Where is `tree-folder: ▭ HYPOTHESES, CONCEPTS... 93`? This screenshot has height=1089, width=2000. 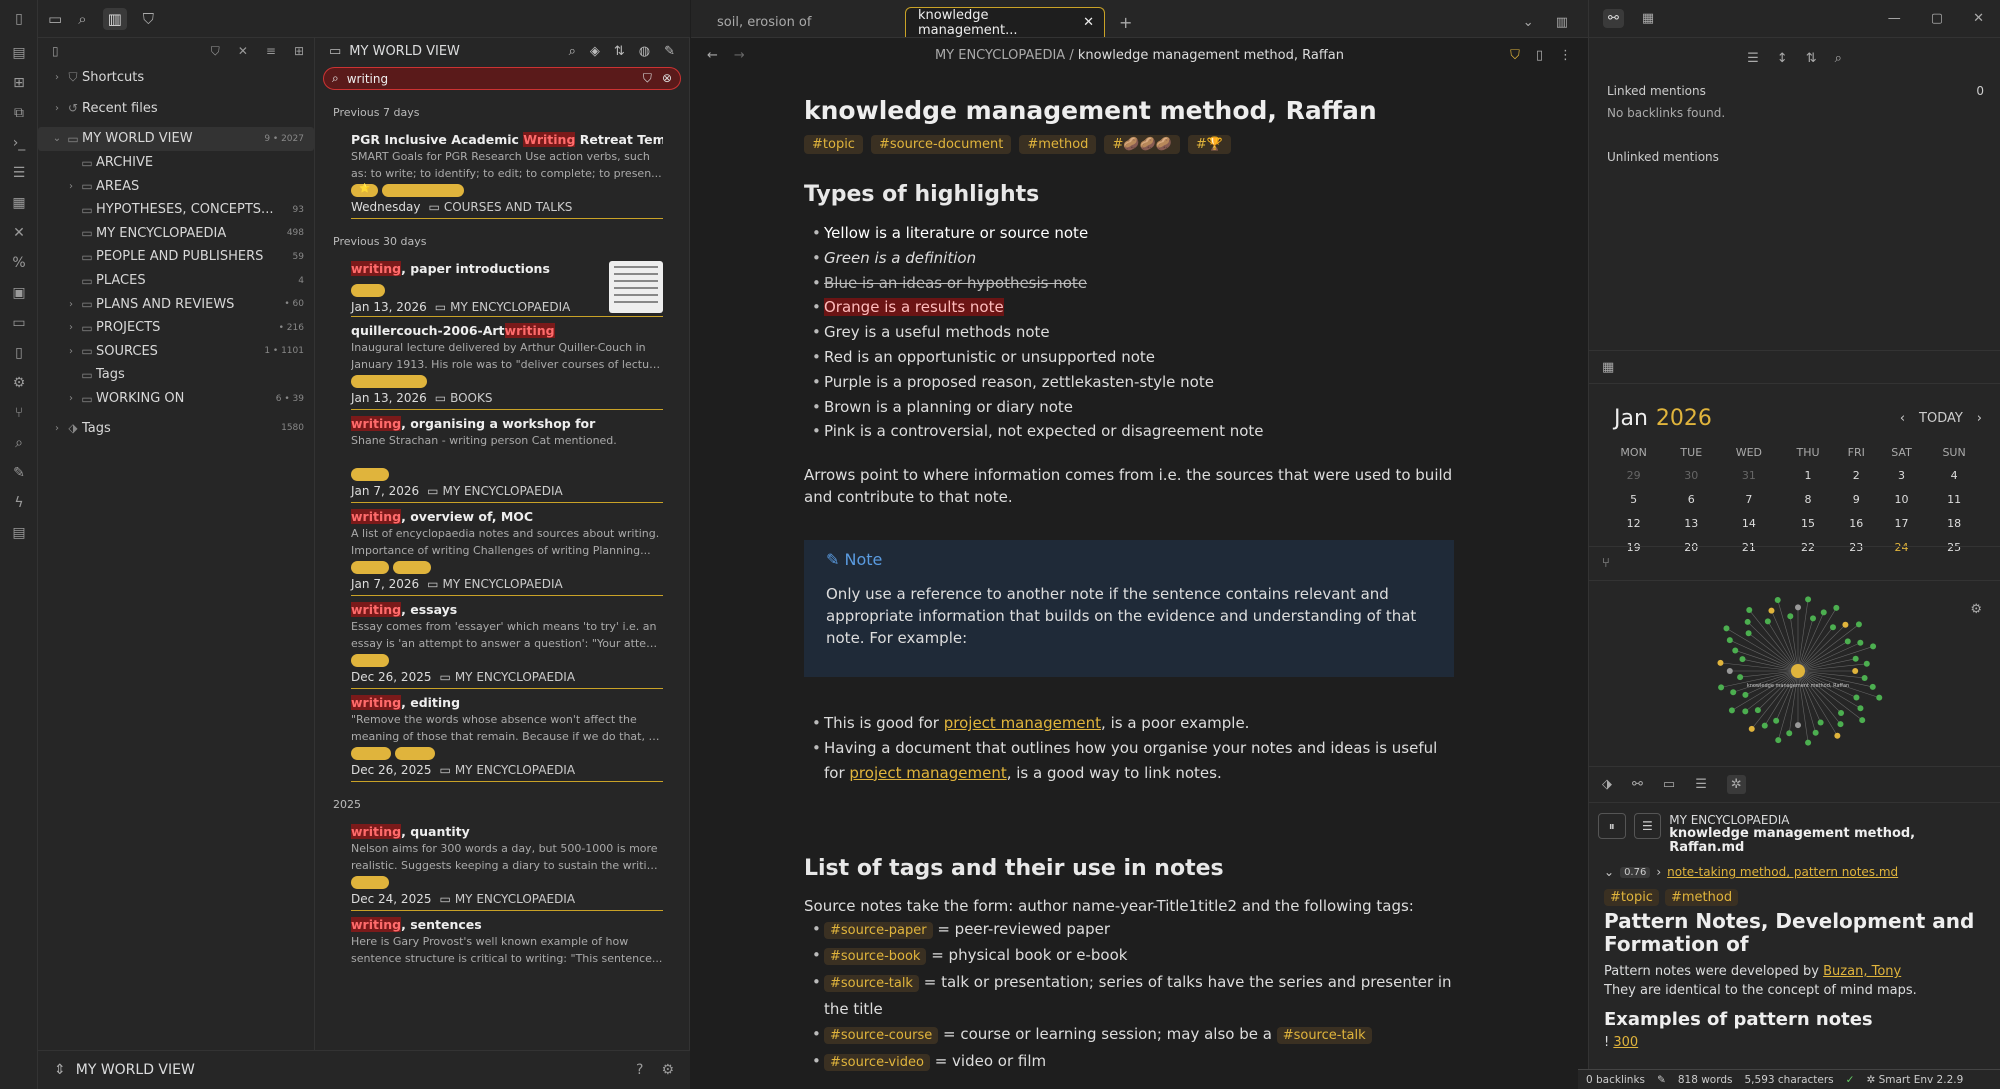 tree-folder: ▭ HYPOTHESES, CONCEPTS... 93 is located at coordinates (176, 210).